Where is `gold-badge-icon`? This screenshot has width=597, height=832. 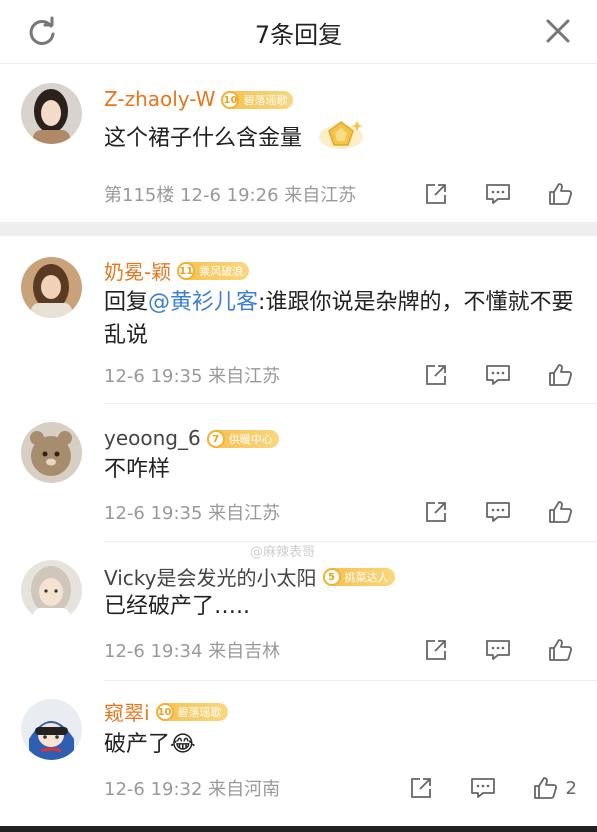 gold-badge-icon is located at coordinates (341, 139).